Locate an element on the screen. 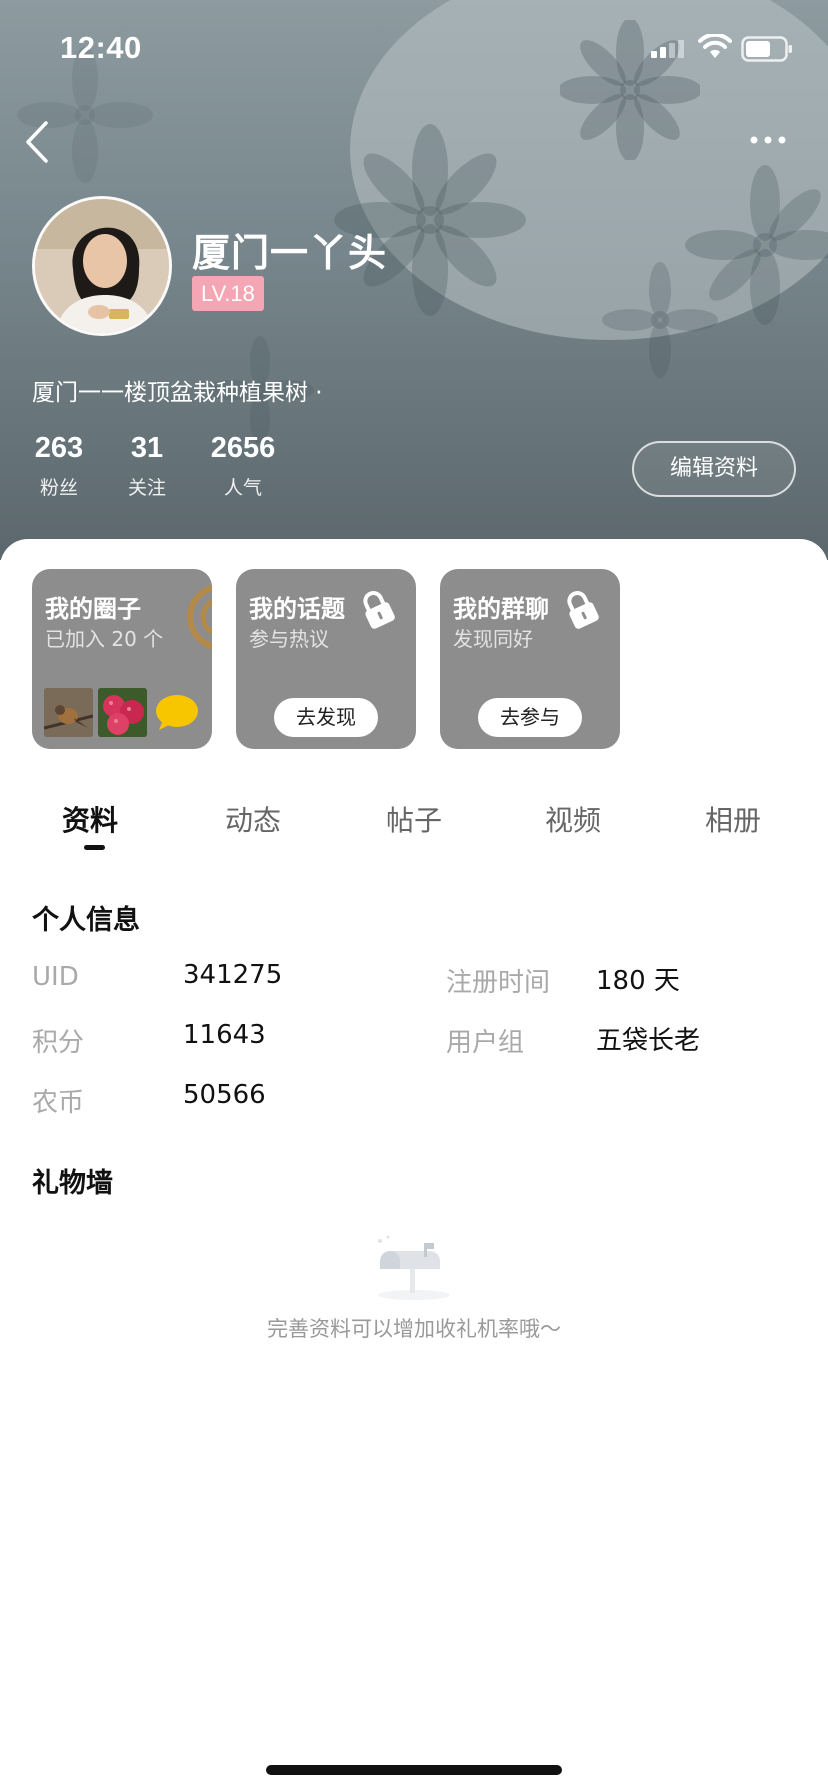 The width and height of the screenshot is (828, 1792). circle-ring-icon is located at coordinates (199, 617).